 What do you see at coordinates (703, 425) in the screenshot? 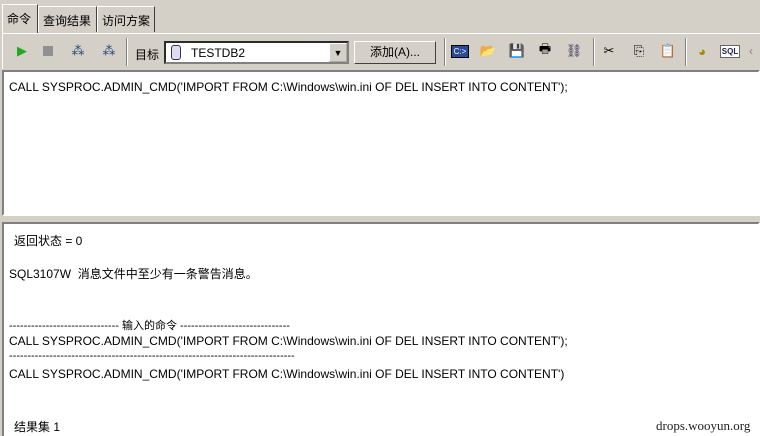
I see `watermark: drops.wooyun.org` at bounding box center [703, 425].